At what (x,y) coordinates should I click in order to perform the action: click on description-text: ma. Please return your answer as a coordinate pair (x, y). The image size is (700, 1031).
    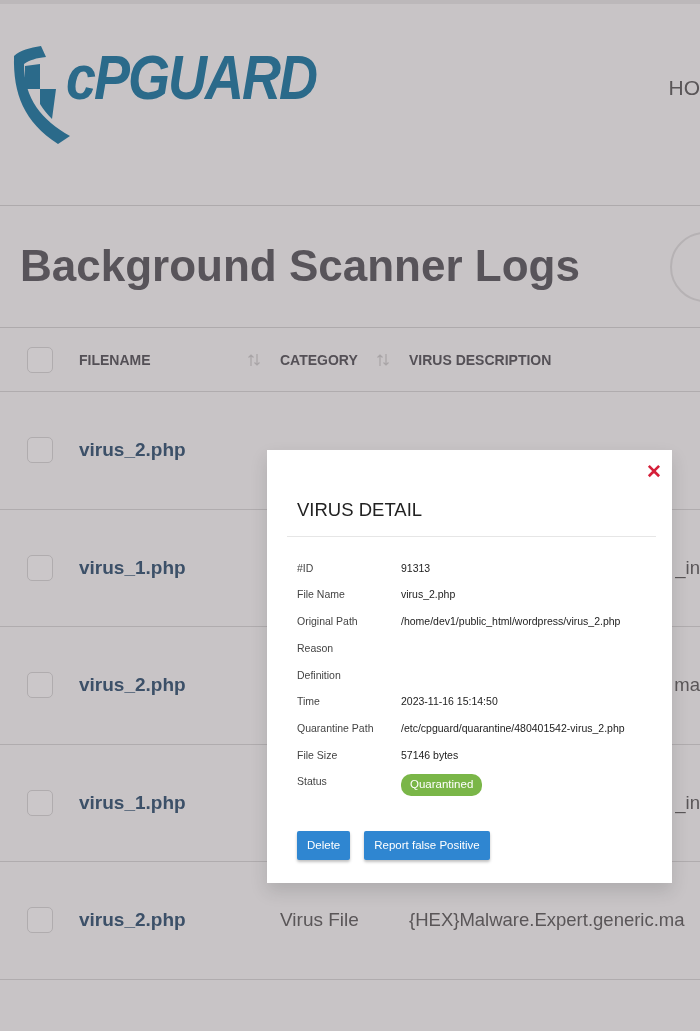
    Looking at the image, I should click on (687, 685).